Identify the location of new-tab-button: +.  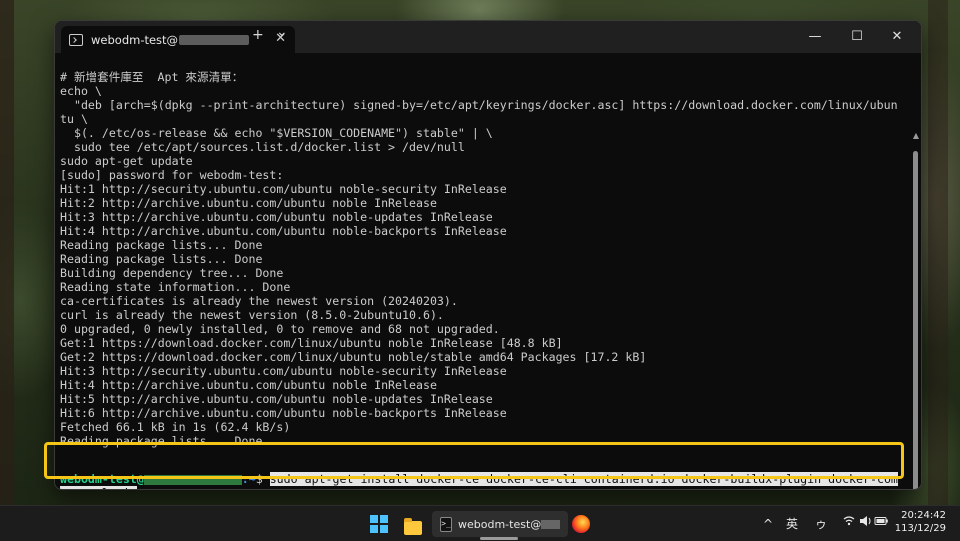
(258, 35).